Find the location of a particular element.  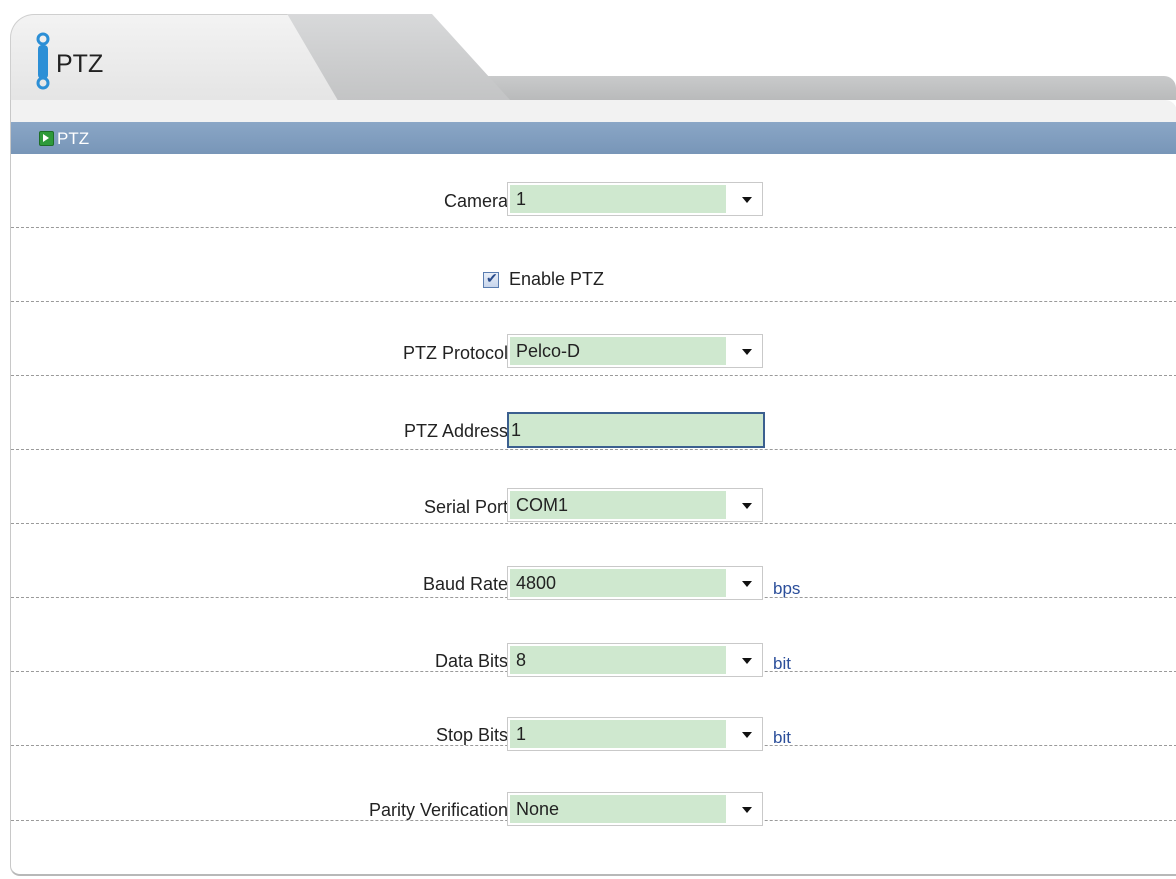

baud-rate-label: Baud Rate: is located at coordinates (467, 584).